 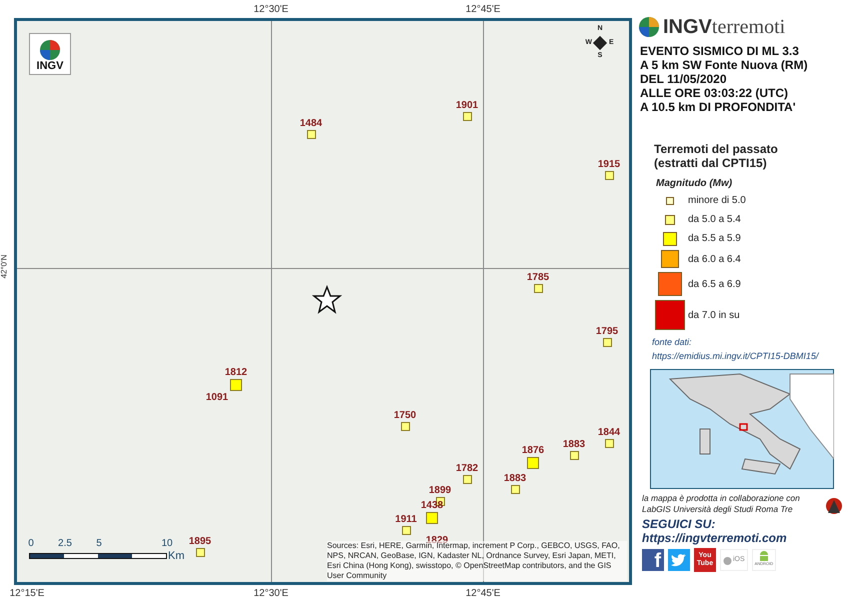 I want to click on source-link: https://emidius.mi.ingv.it/CPTI15-DBMI15/, so click(x=741, y=356).